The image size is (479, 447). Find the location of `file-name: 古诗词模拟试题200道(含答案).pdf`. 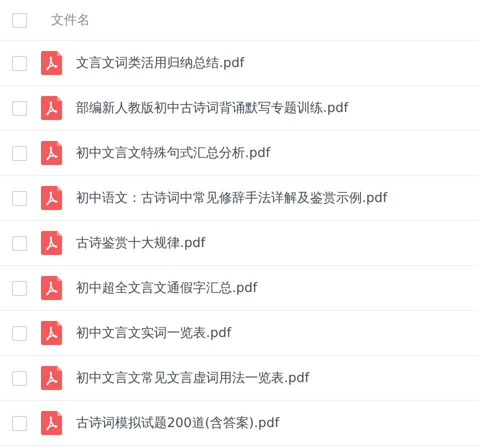

file-name: 古诗词模拟试题200道(含答案).pdf is located at coordinates (178, 423).